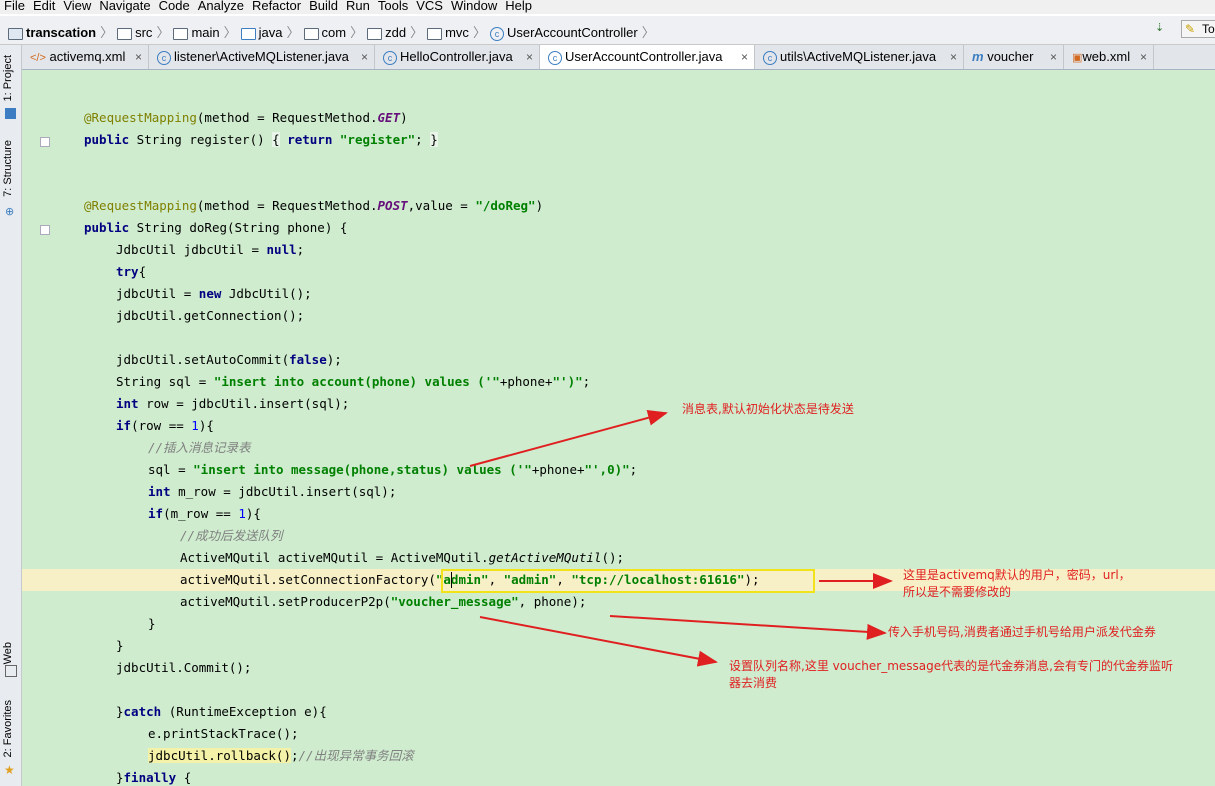 This screenshot has height=786, width=1215. What do you see at coordinates (395, 32) in the screenshot?
I see `breadcrumb-zdd: zdd` at bounding box center [395, 32].